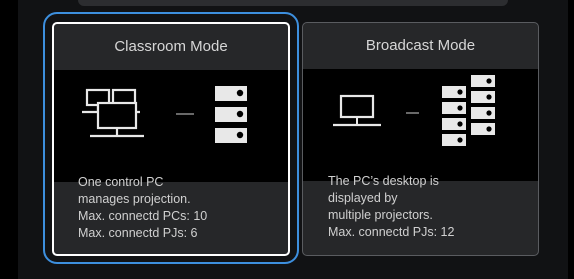 This screenshot has height=279, width=574. I want to click on description-line: The PC’s desktop is, so click(383, 181).